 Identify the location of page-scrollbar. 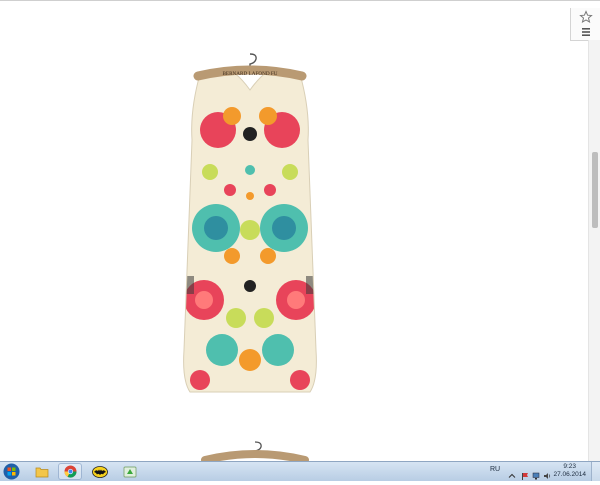
(594, 250).